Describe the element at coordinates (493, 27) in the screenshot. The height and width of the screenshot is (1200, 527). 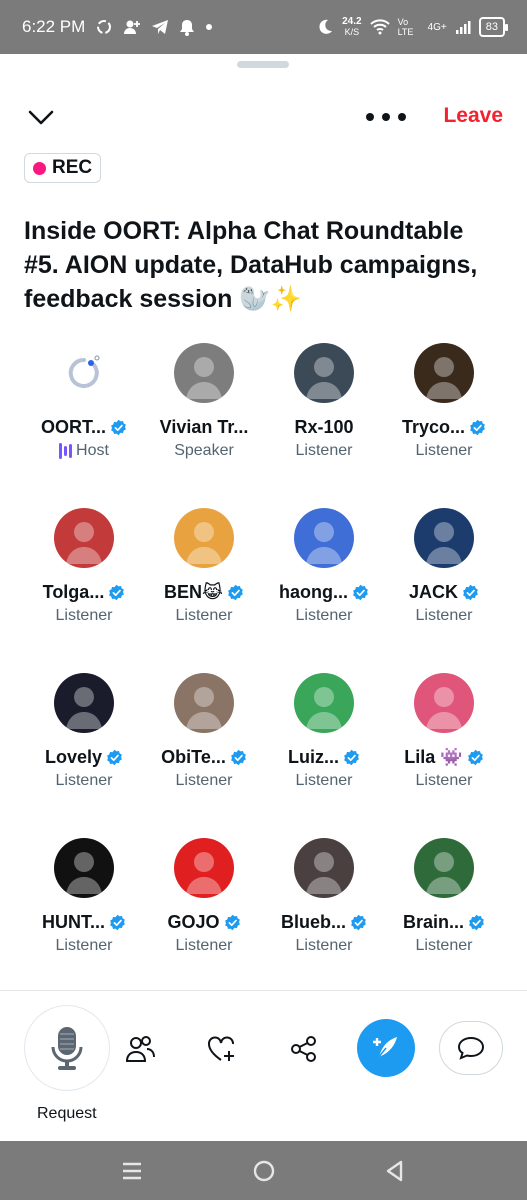
I see `battery-indicator: 83` at that location.